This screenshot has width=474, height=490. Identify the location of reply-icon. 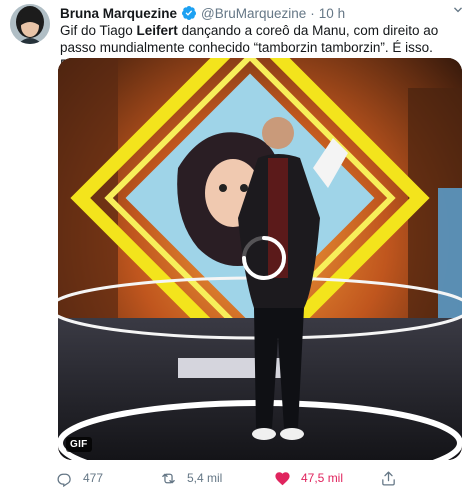
(64, 480).